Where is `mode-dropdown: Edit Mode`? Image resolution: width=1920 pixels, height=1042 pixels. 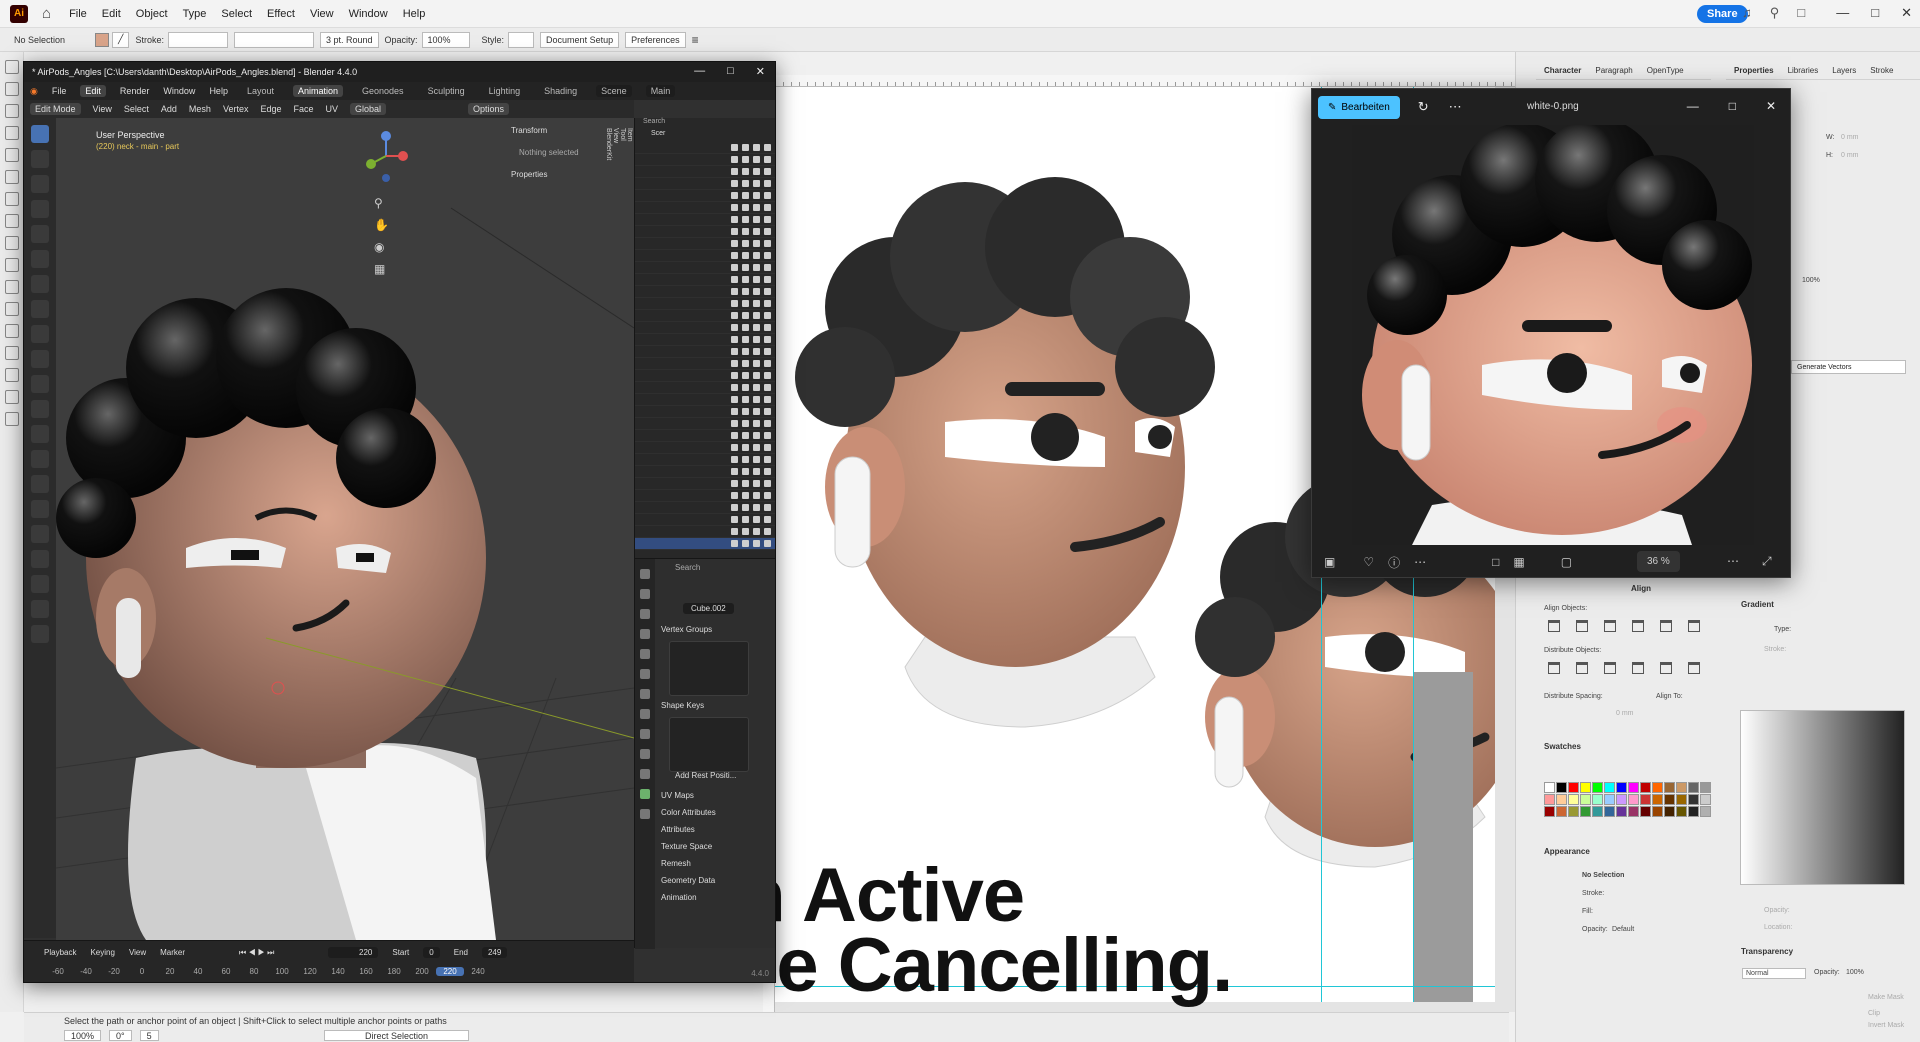
mode-dropdown: Edit Mode is located at coordinates (55, 109).